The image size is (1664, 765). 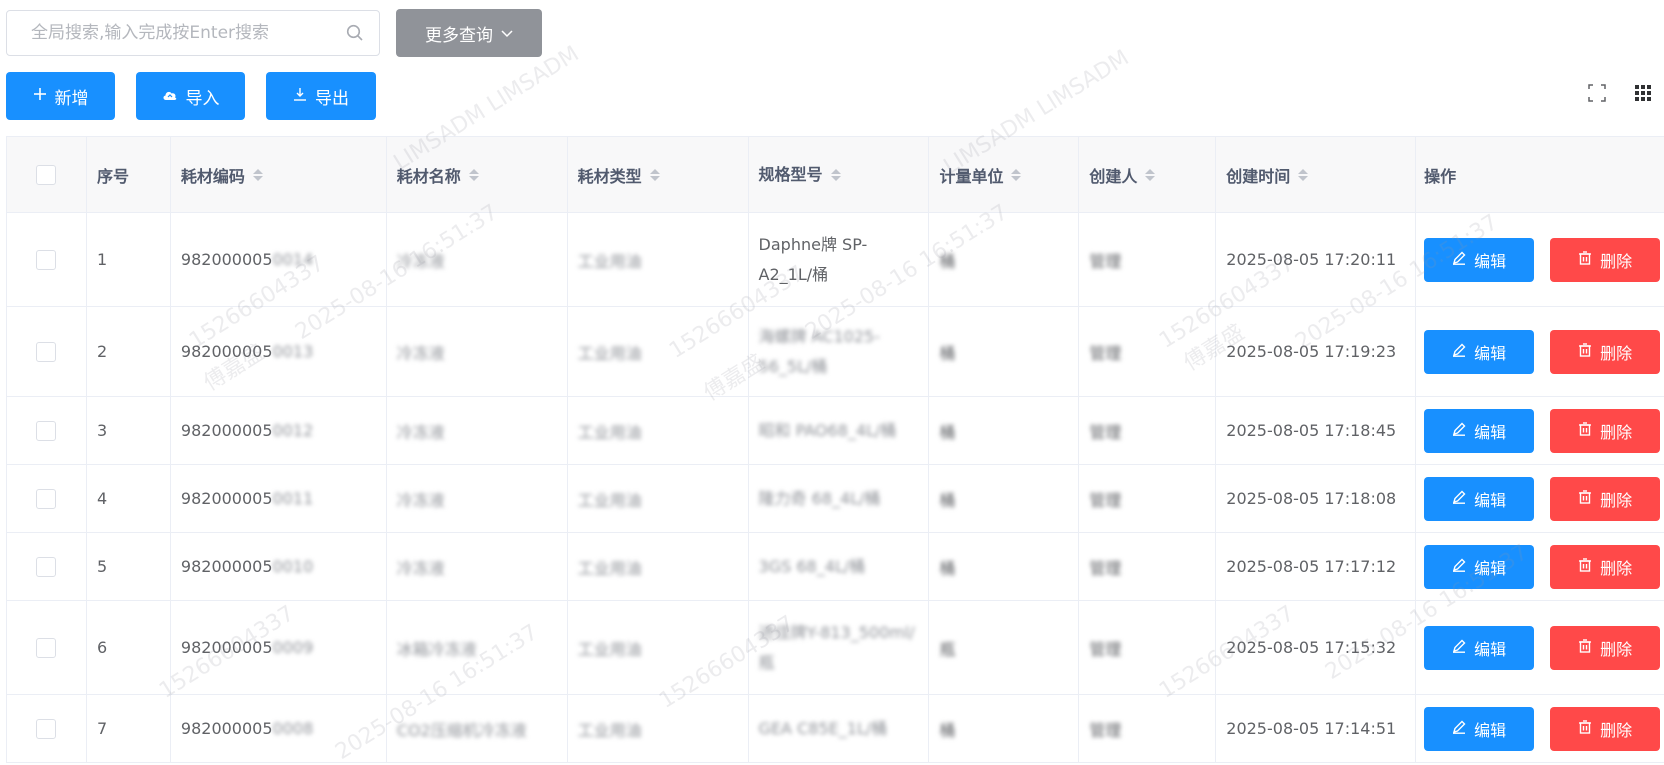 I want to click on row-name-text: 冰箱冷冻液, so click(x=436, y=649).